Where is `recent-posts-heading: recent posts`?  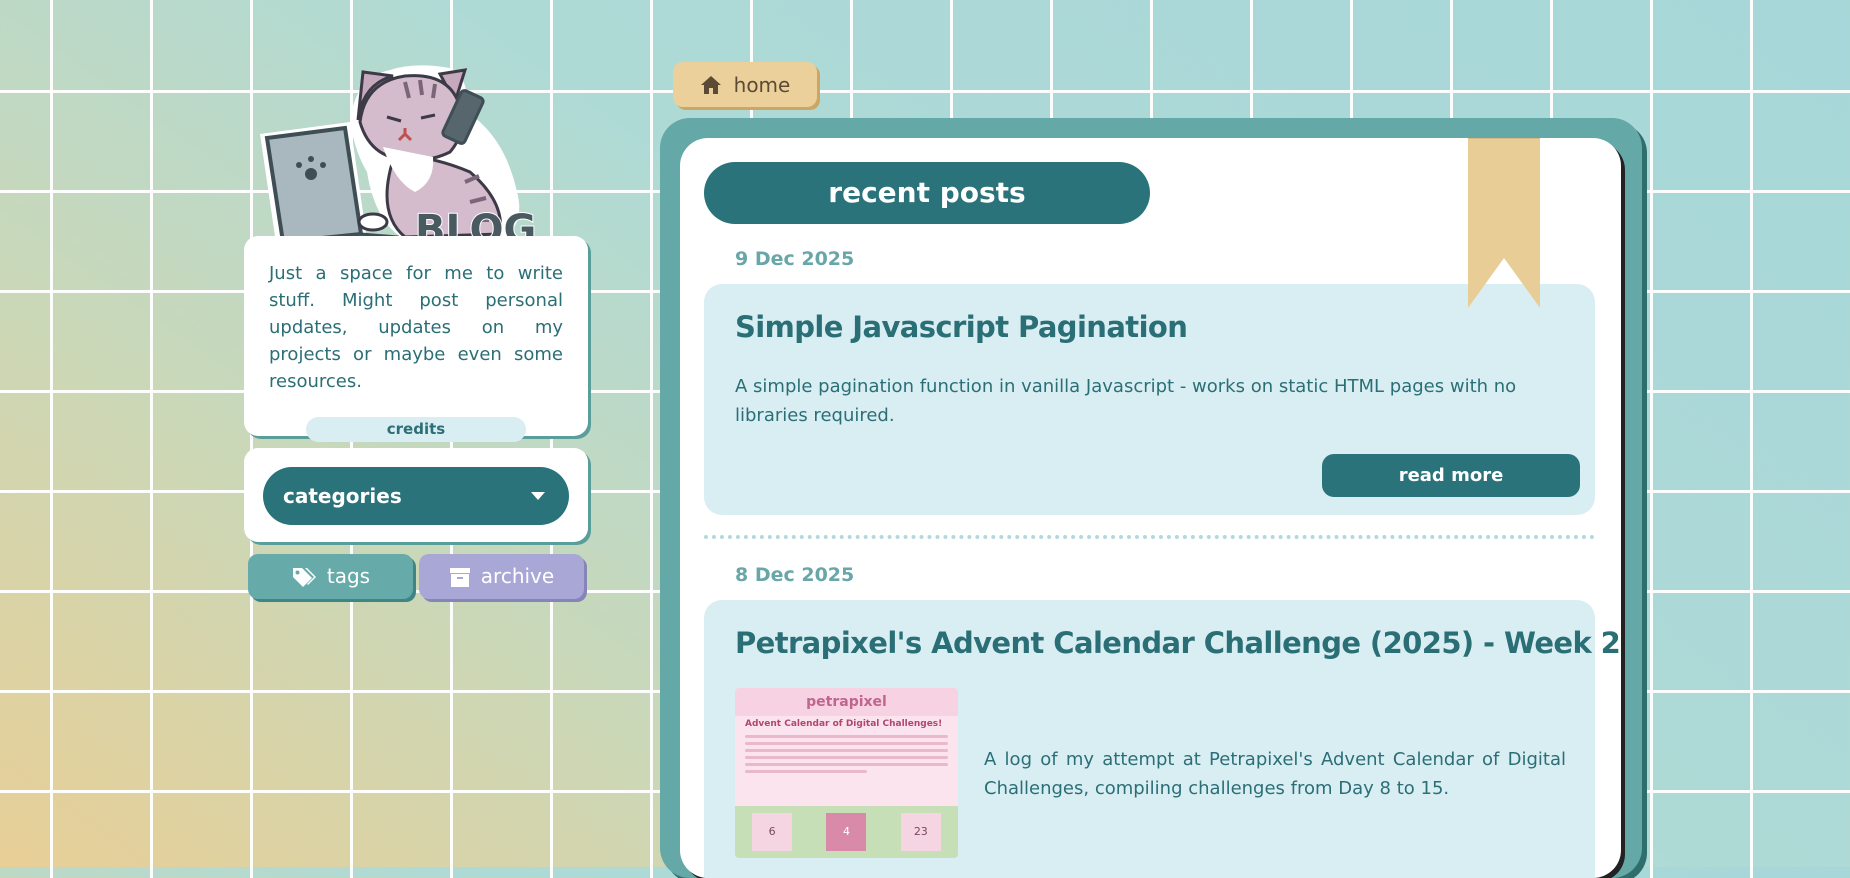
recent-posts-heading: recent posts is located at coordinates (927, 193).